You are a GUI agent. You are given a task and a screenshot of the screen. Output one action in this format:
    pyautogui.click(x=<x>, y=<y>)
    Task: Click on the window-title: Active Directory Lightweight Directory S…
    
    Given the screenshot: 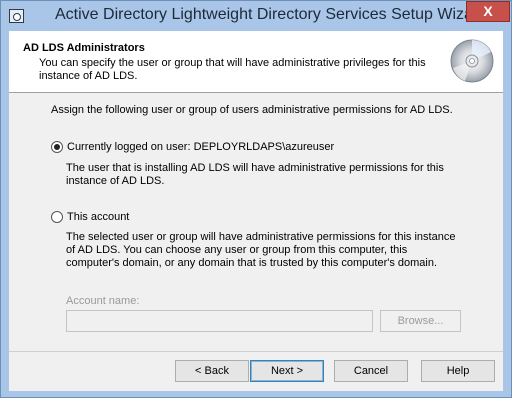 What is the action you would take?
    pyautogui.click(x=271, y=14)
    